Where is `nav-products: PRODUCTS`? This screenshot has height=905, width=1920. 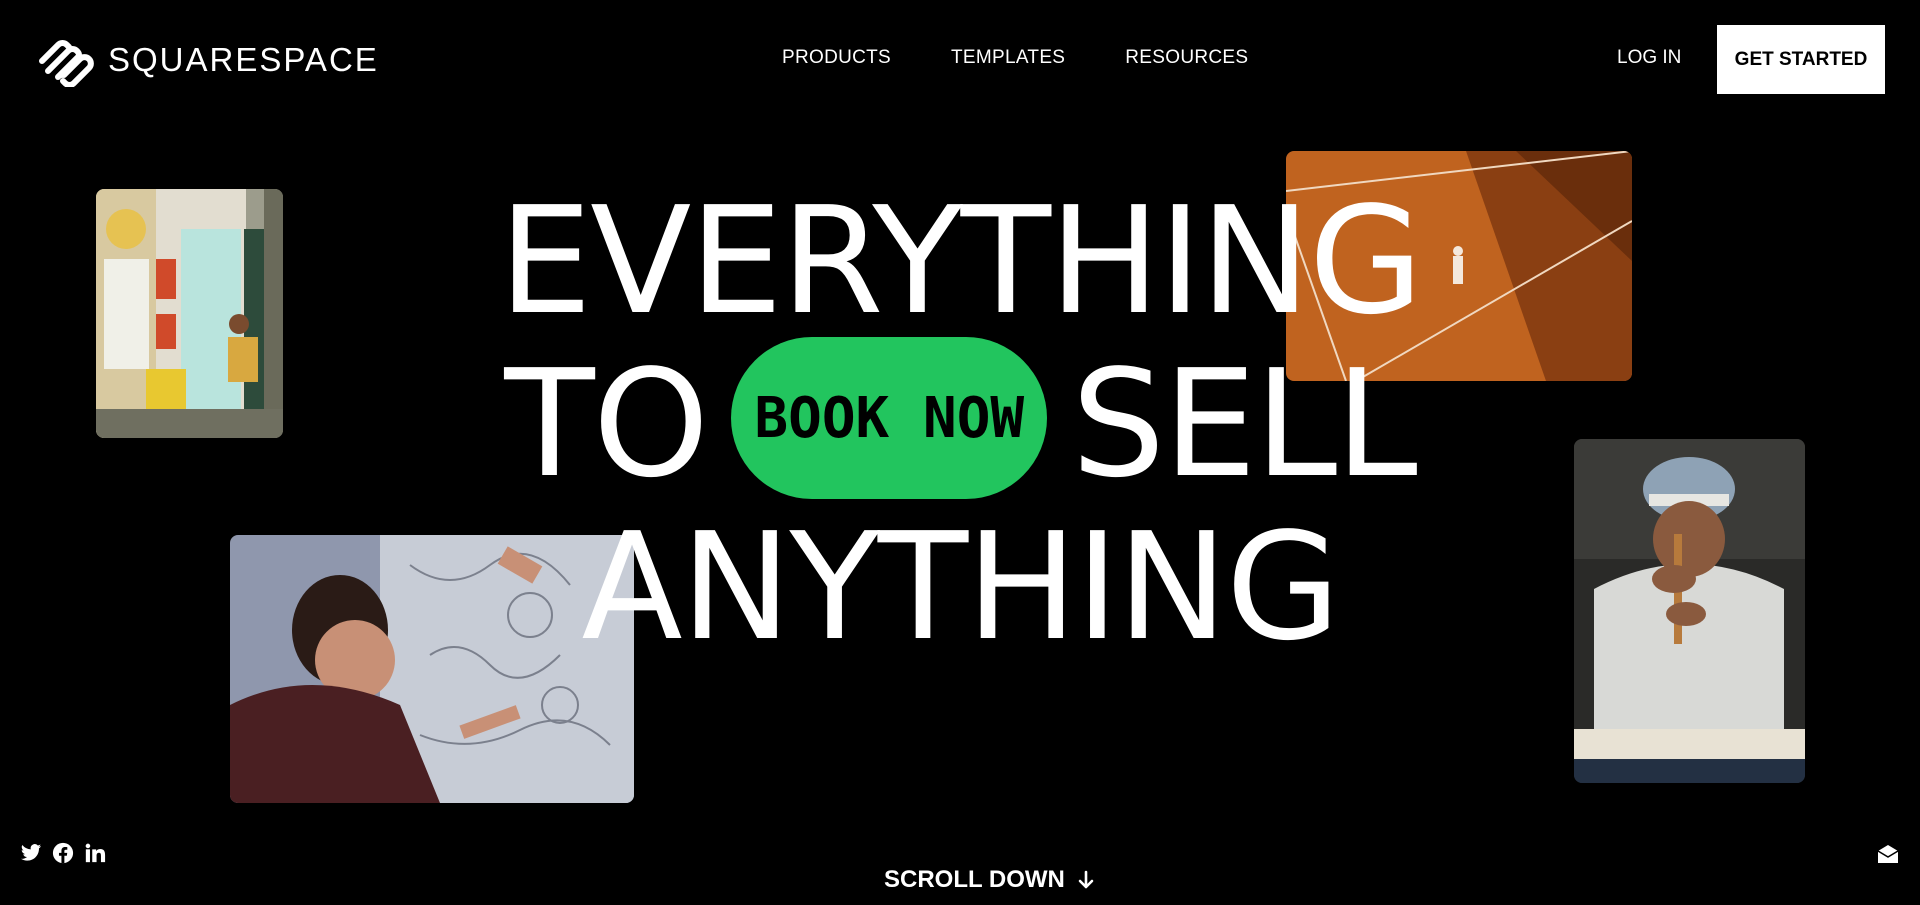
nav-products: PRODUCTS is located at coordinates (836, 58).